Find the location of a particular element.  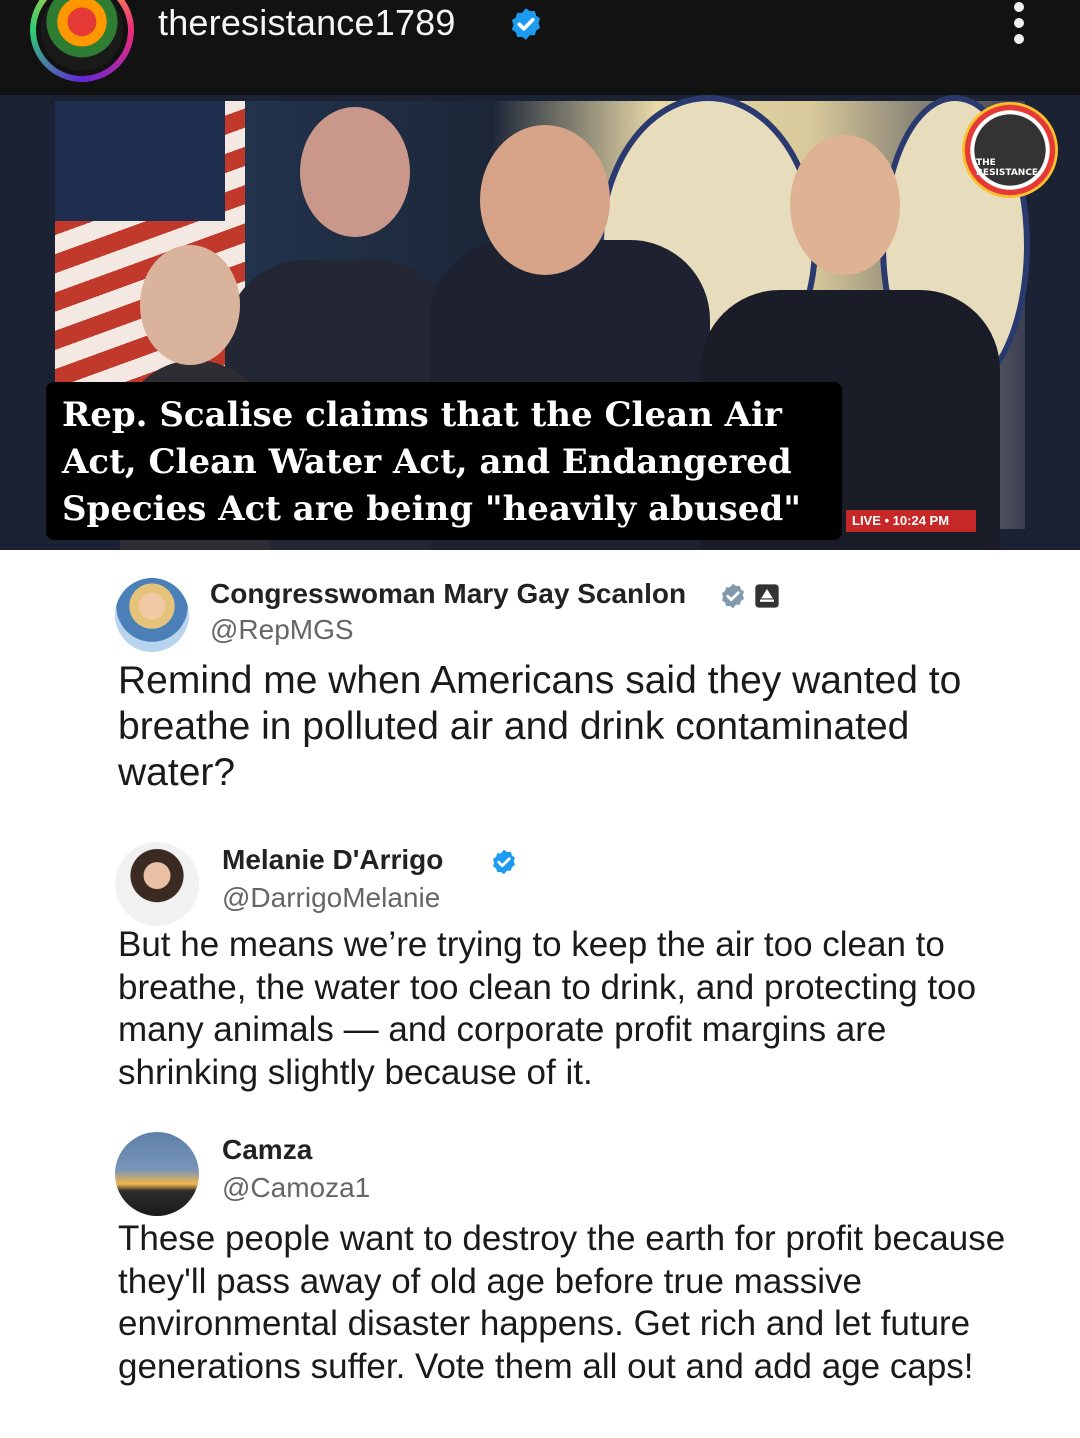

watermark-text: THE RESISTANCE is located at coordinates (1007, 168).